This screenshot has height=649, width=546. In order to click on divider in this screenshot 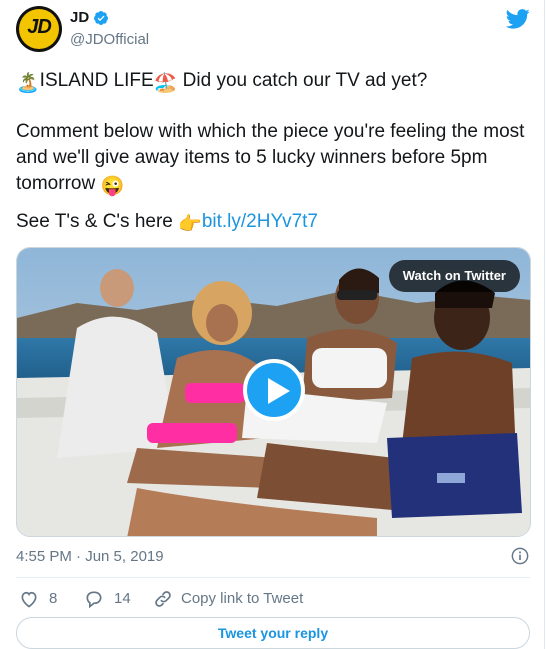, I will do `click(273, 577)`.